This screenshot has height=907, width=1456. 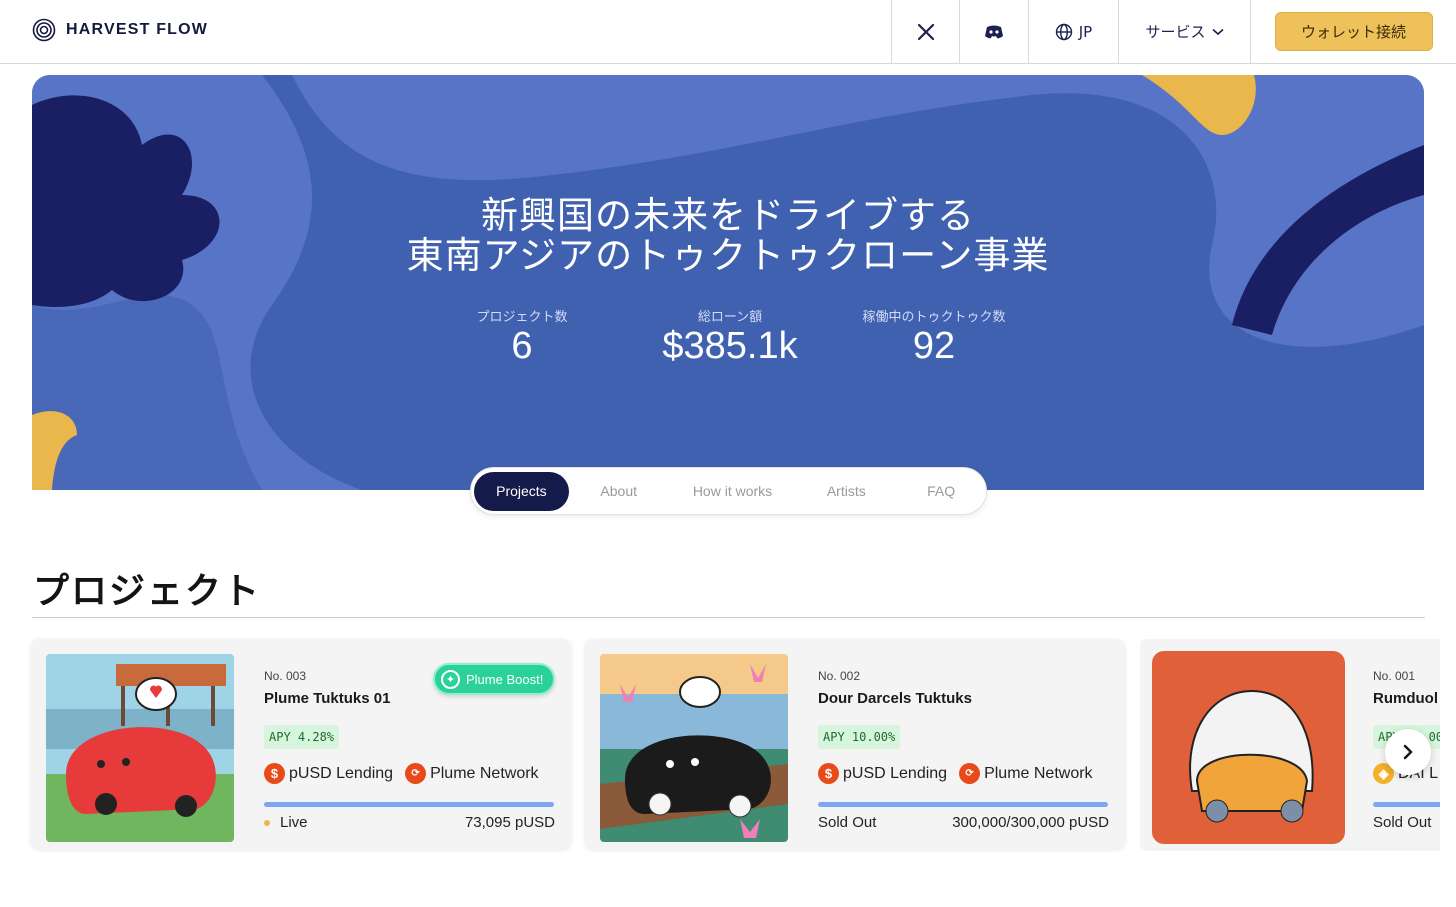 I want to click on stat-label: 総ローン額, so click(x=730, y=317).